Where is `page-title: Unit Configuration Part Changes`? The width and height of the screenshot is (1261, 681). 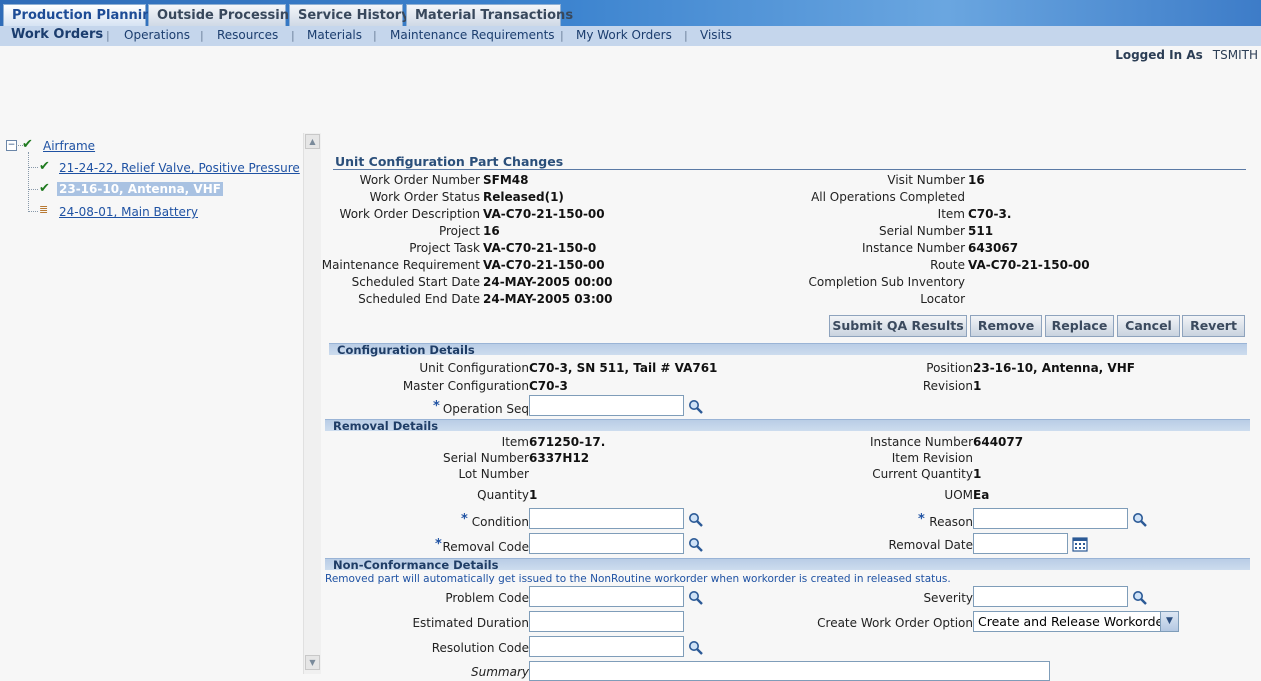
page-title: Unit Configuration Part Changes is located at coordinates (449, 161).